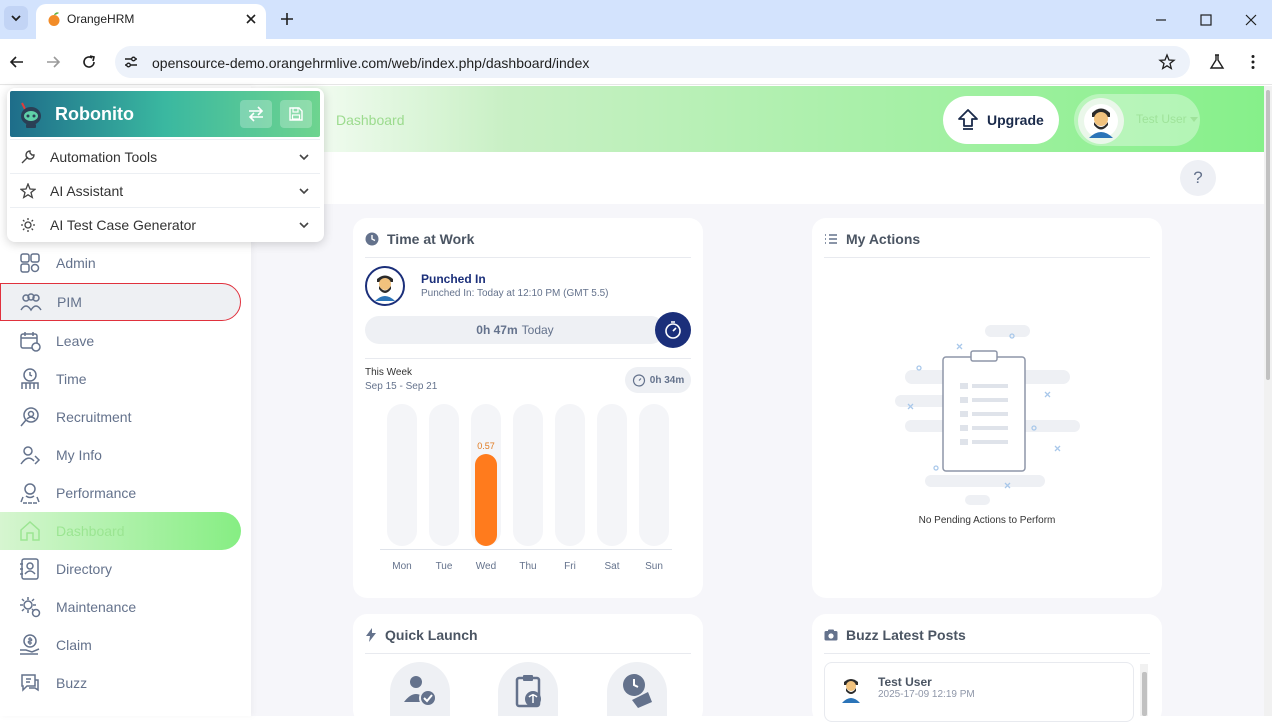 The height and width of the screenshot is (724, 1272). What do you see at coordinates (419, 239) in the screenshot?
I see `time-at-work-title: Time at Work` at bounding box center [419, 239].